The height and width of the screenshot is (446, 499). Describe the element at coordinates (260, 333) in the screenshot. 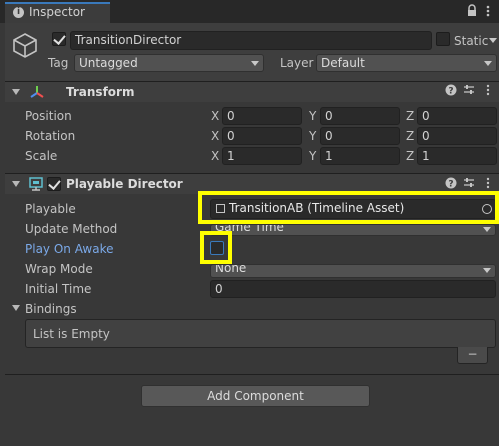

I see `bindings-list: List is Empty` at that location.